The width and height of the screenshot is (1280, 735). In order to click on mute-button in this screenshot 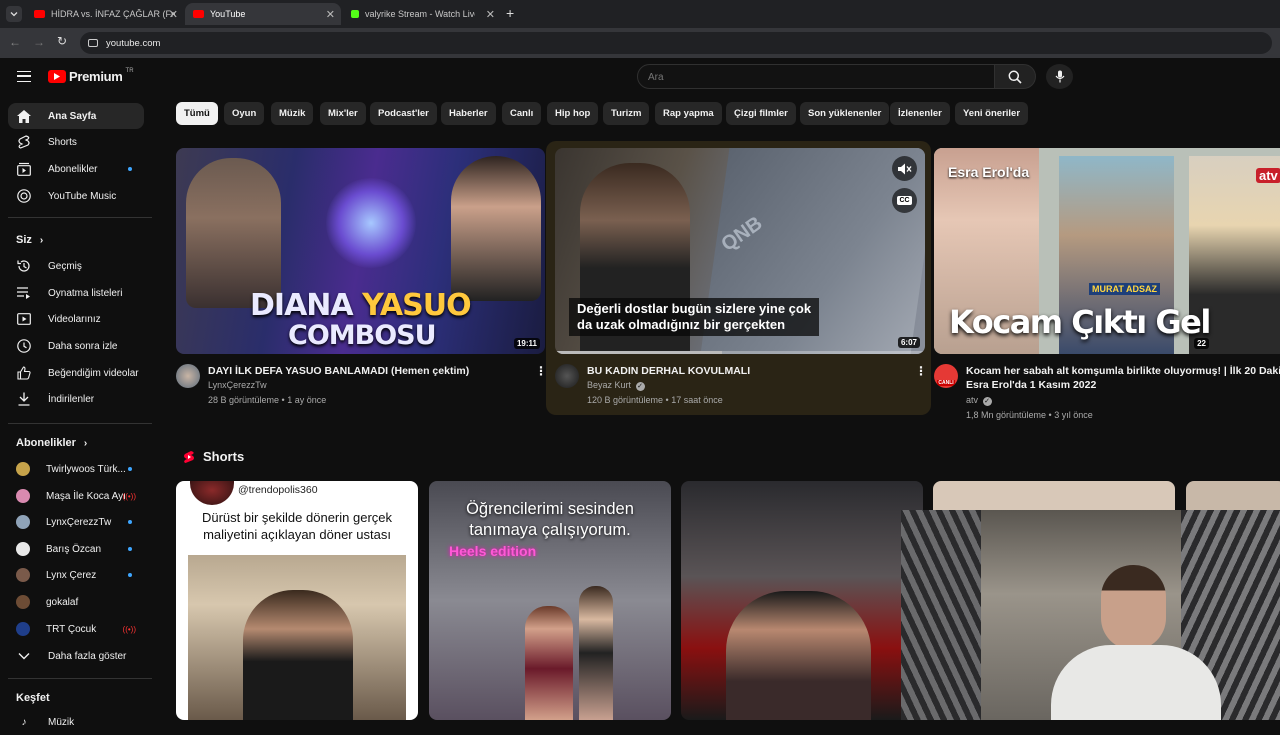, I will do `click(904, 168)`.